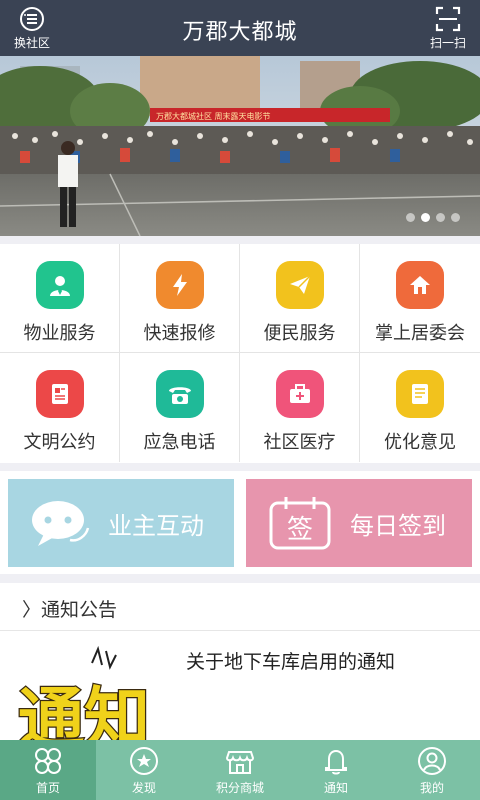 Image resolution: width=480 pixels, height=800 pixels. Describe the element at coordinates (448, 19) in the screenshot. I see `scan-icon` at that location.